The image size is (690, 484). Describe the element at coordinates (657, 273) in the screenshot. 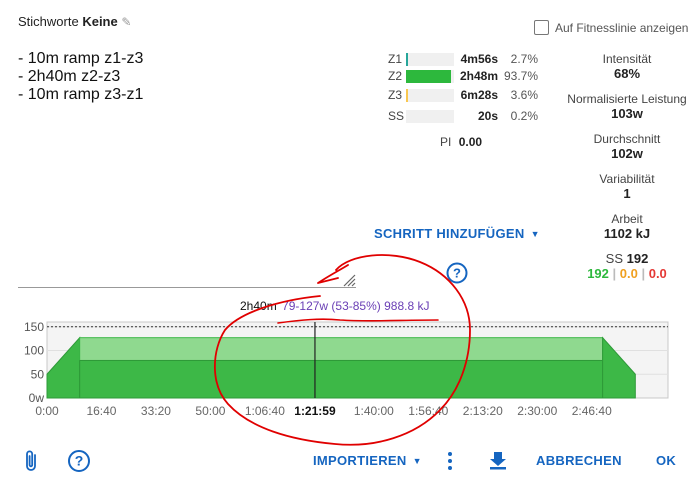

I see `ss-split-red: 0.0` at that location.